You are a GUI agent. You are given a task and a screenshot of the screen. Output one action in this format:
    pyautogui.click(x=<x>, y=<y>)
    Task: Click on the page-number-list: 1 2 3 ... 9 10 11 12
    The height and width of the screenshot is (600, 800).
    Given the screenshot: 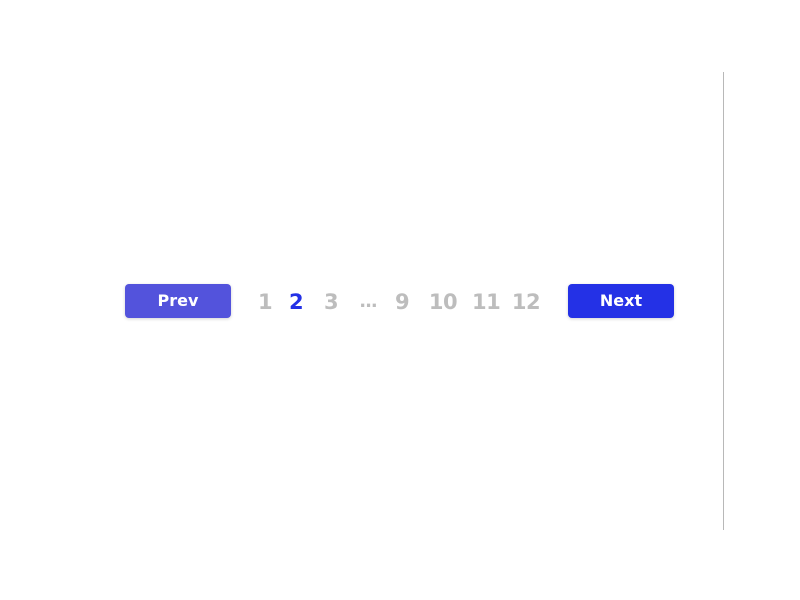 What is the action you would take?
    pyautogui.click(x=400, y=302)
    